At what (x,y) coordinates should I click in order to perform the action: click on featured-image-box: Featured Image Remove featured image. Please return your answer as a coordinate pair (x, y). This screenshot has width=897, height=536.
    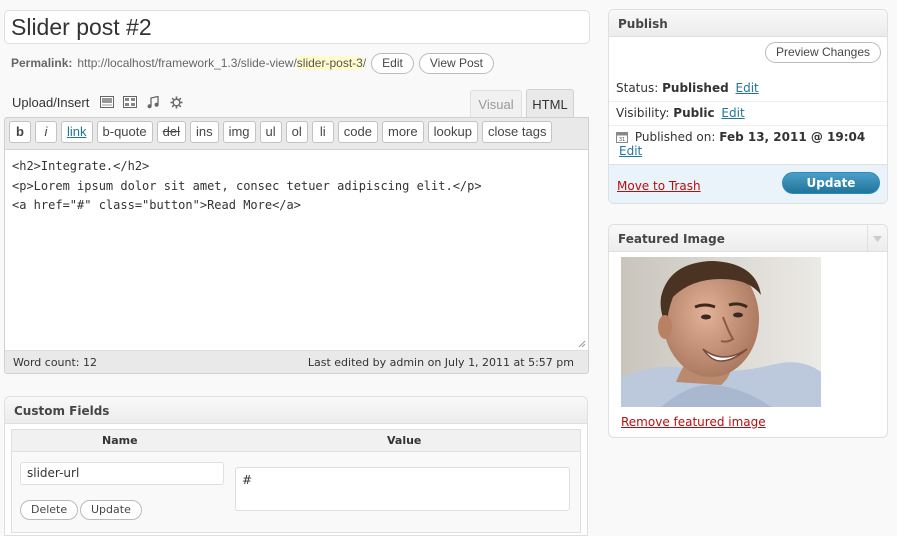
    Looking at the image, I should click on (748, 331).